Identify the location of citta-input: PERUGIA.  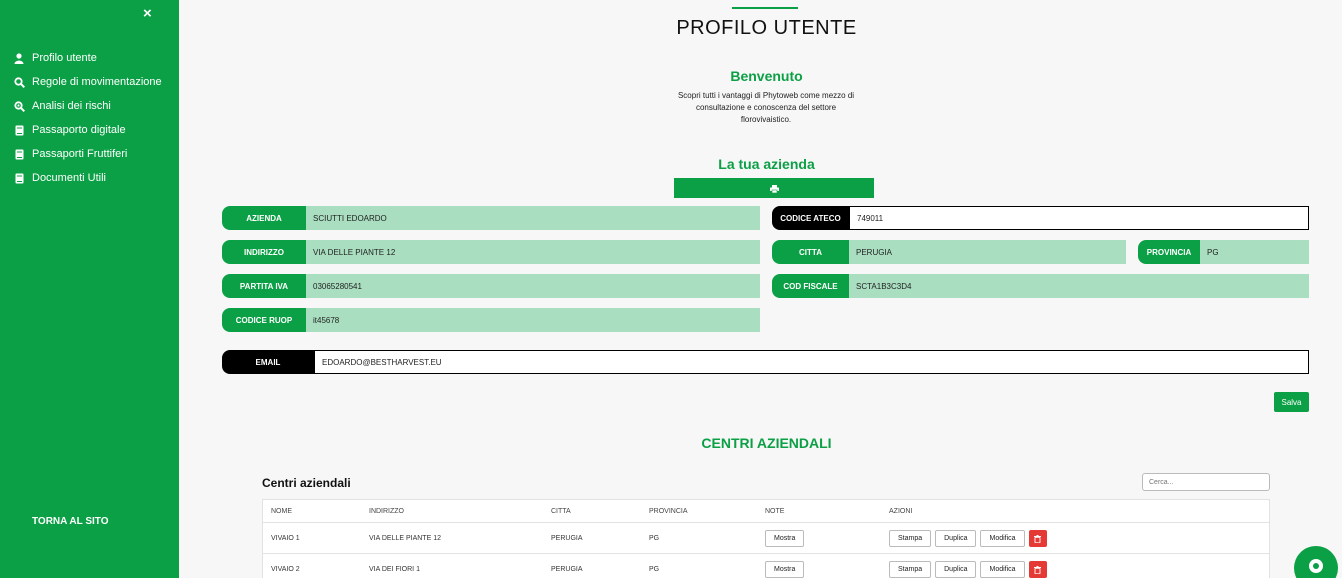
(987, 252).